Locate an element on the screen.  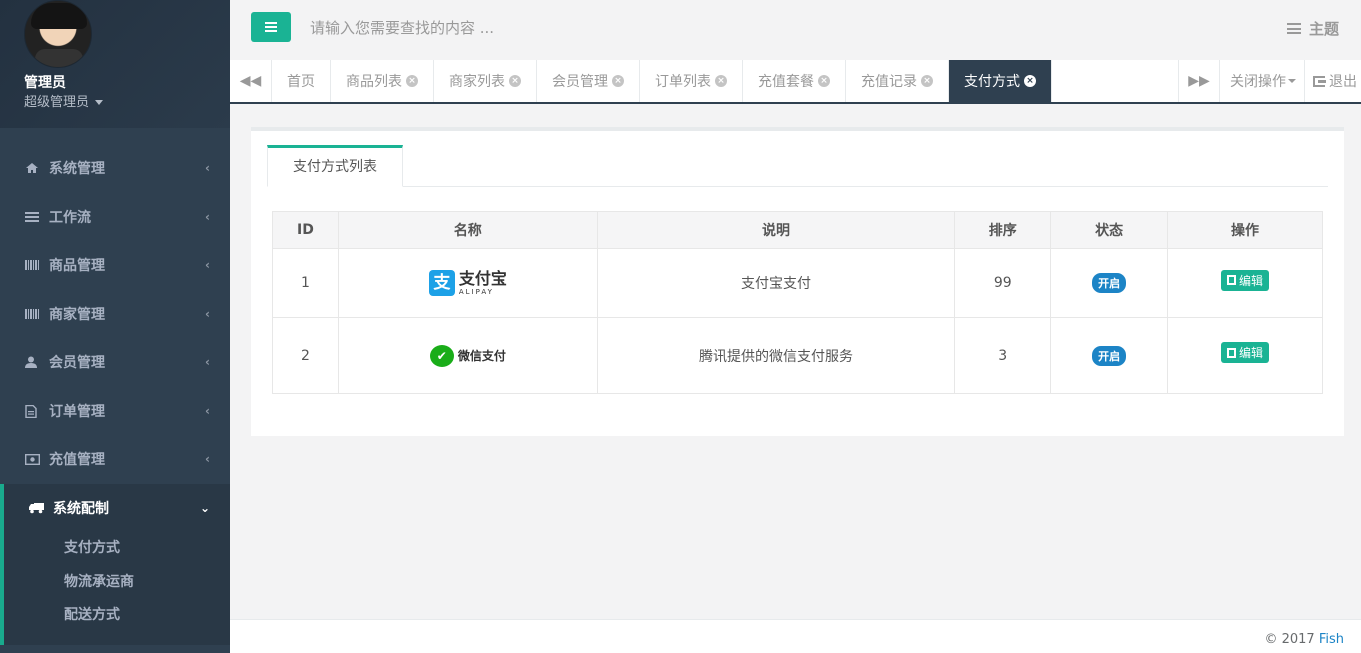
tab-order-list: 订单列表 × is located at coordinates (691, 81).